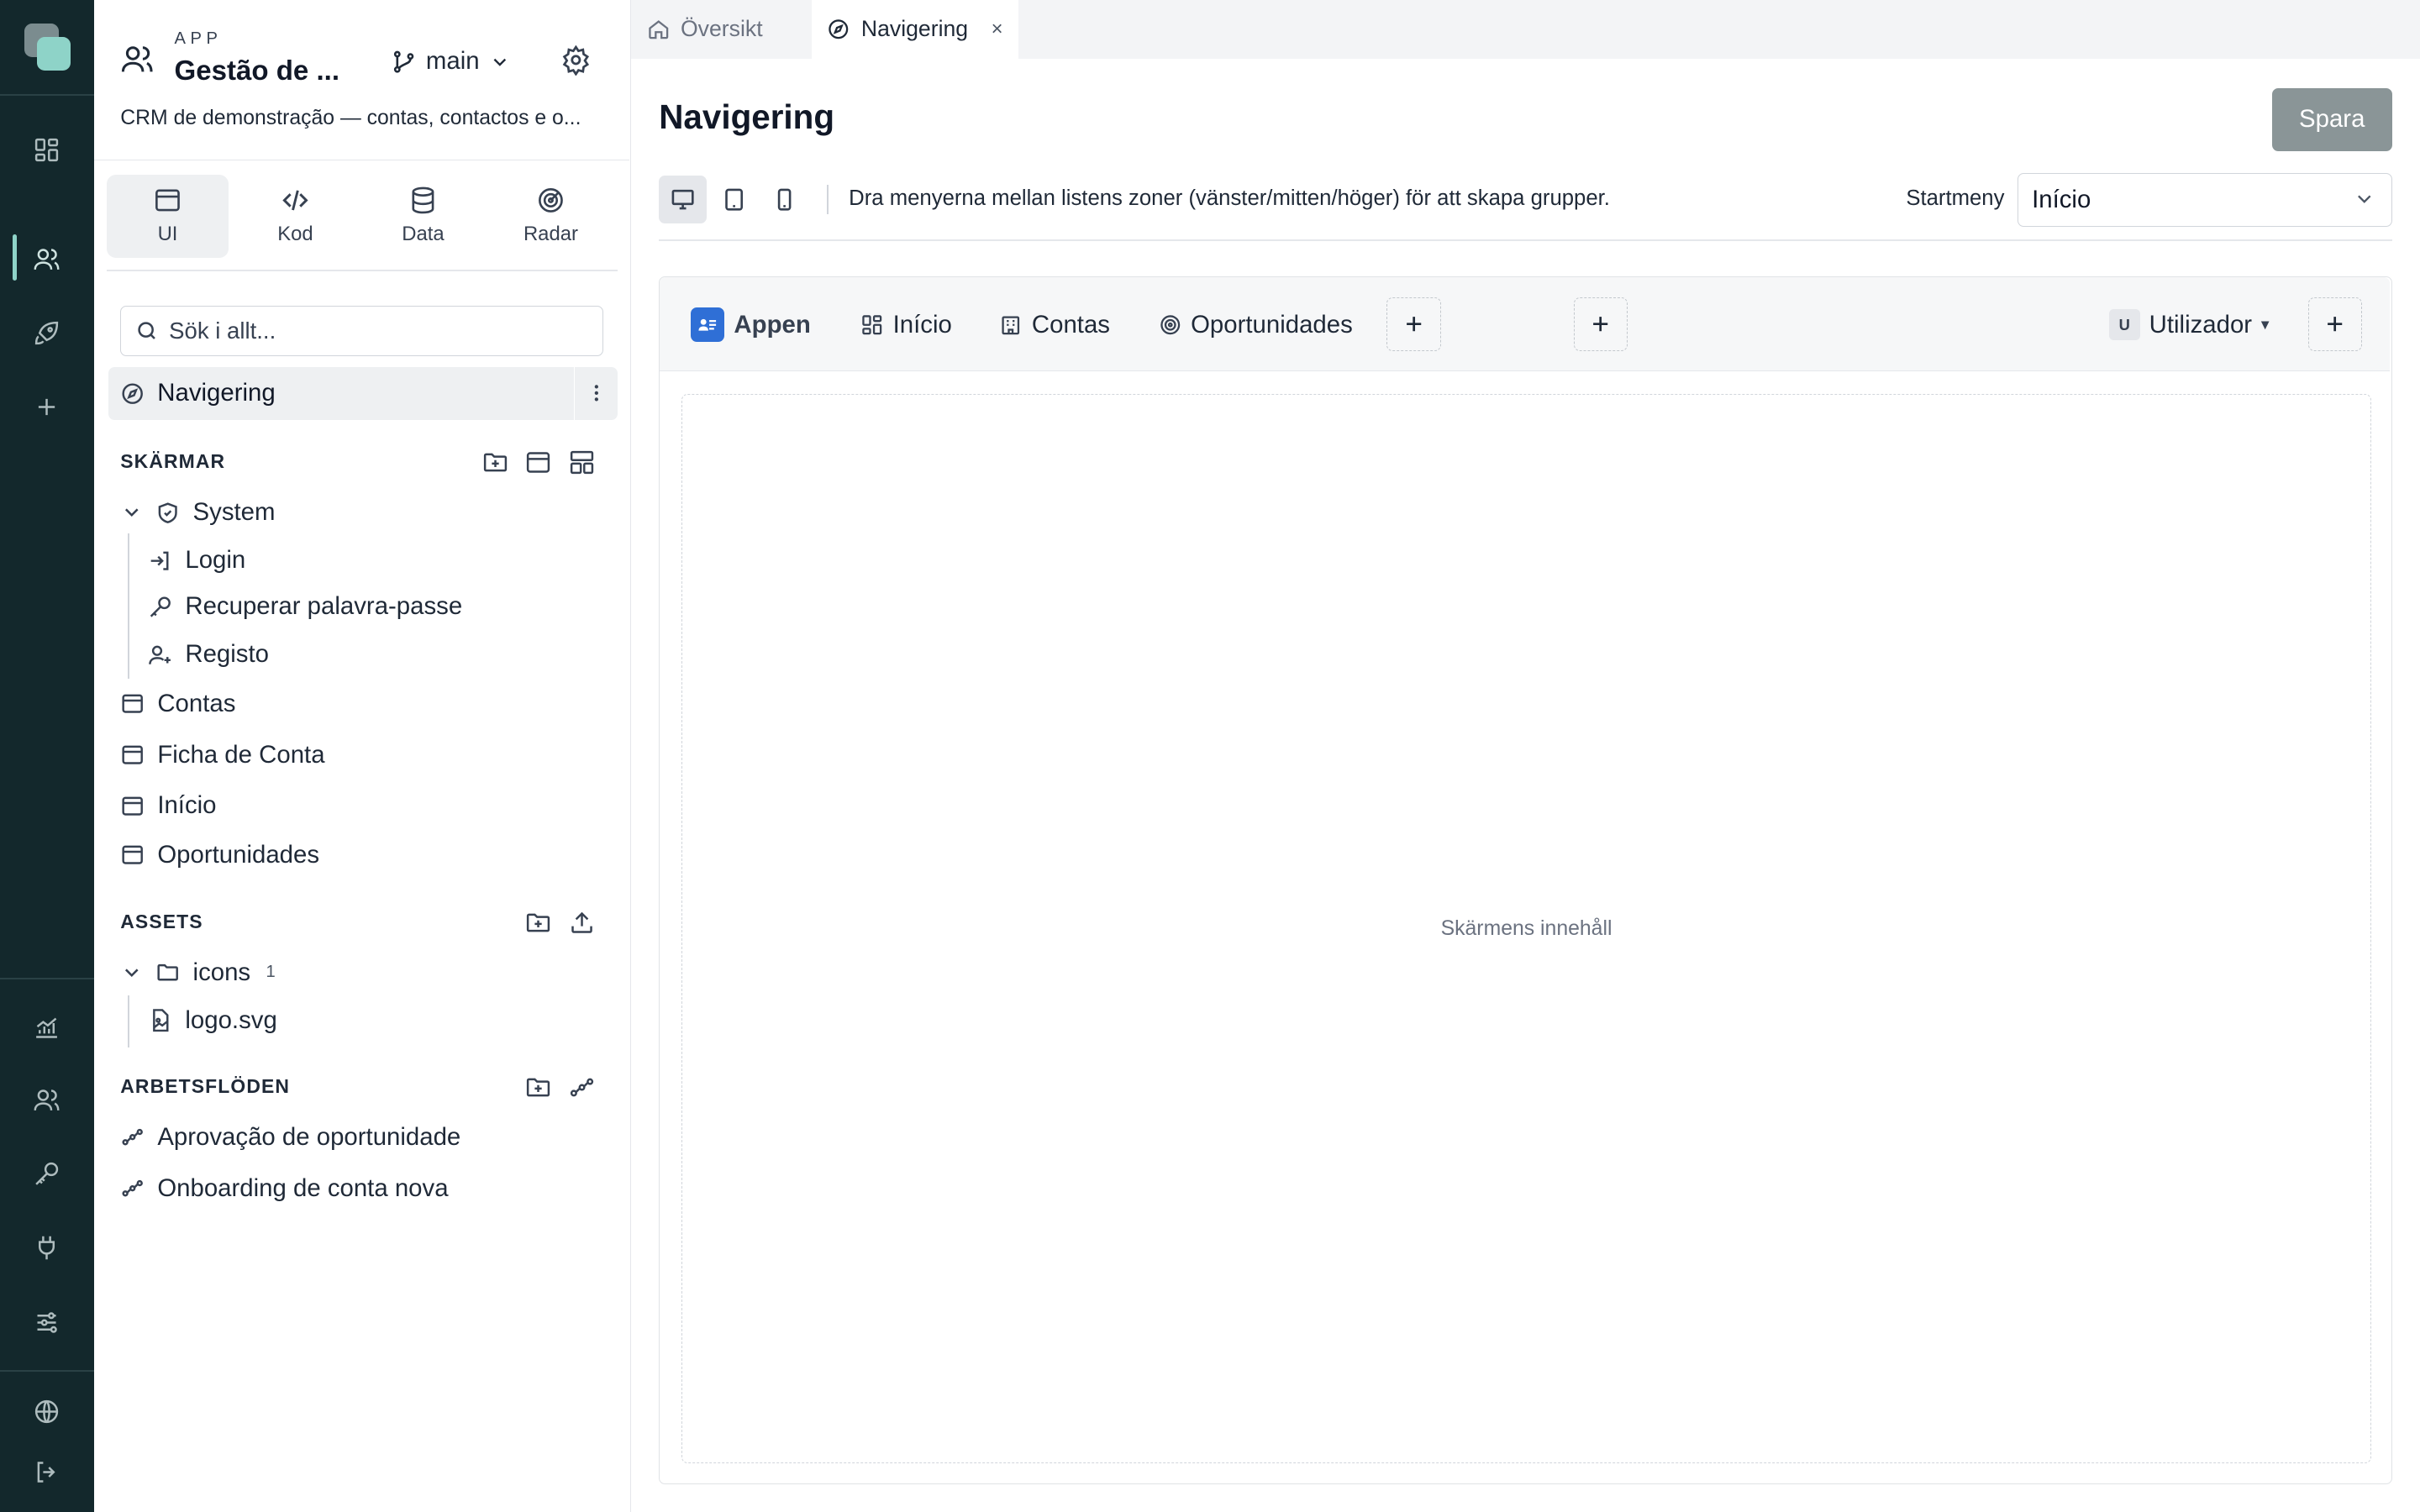  Describe the element at coordinates (216, 560) in the screenshot. I see `tree-label: Login` at that location.